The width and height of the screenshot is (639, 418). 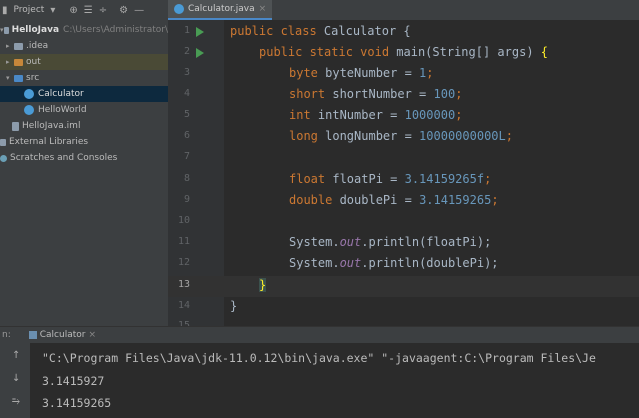 What do you see at coordinates (139, 10) in the screenshot?
I see `minimize-icon: —` at bounding box center [139, 10].